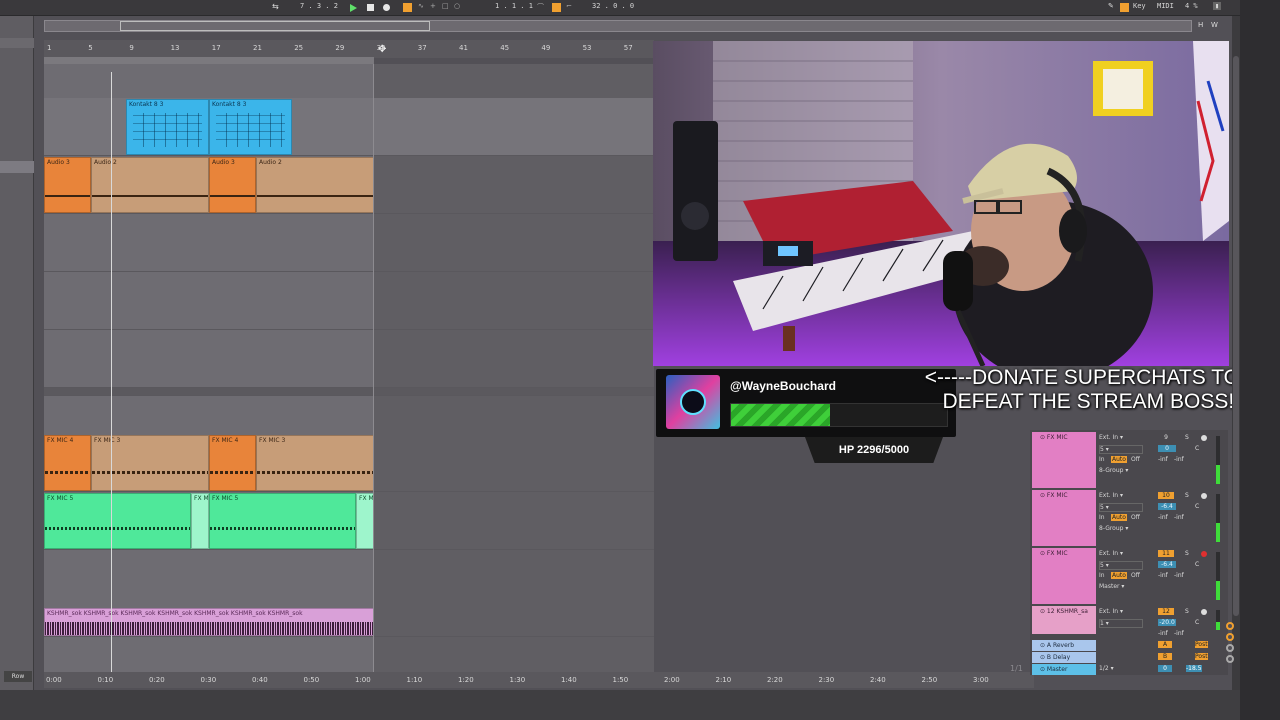 The image size is (1280, 720). What do you see at coordinates (1064, 669) in the screenshot?
I see `return-track-name: ⊙ Master` at bounding box center [1064, 669].